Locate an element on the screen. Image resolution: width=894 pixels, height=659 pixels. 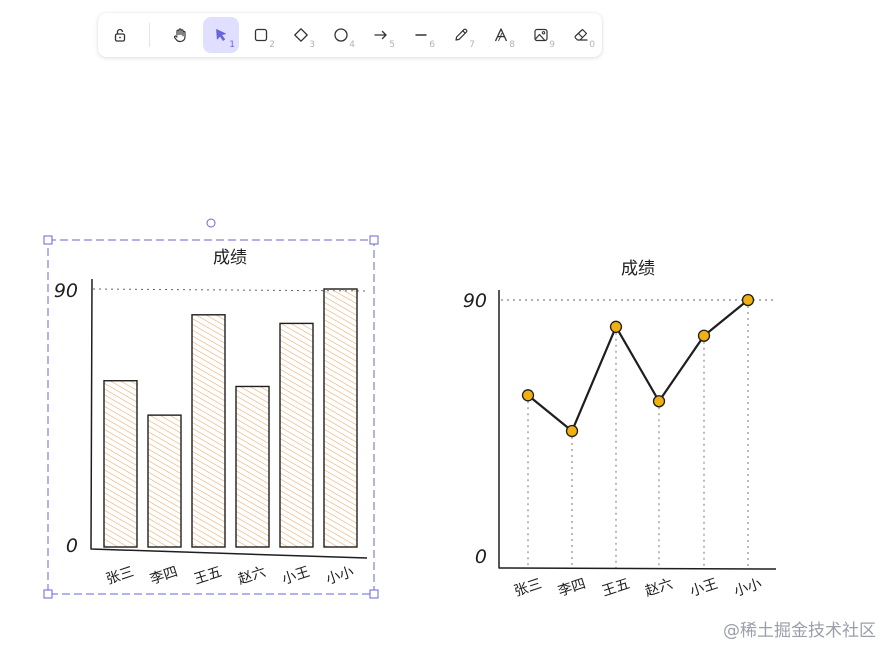
line-xtick-label: 张三 is located at coordinates (528, 588).